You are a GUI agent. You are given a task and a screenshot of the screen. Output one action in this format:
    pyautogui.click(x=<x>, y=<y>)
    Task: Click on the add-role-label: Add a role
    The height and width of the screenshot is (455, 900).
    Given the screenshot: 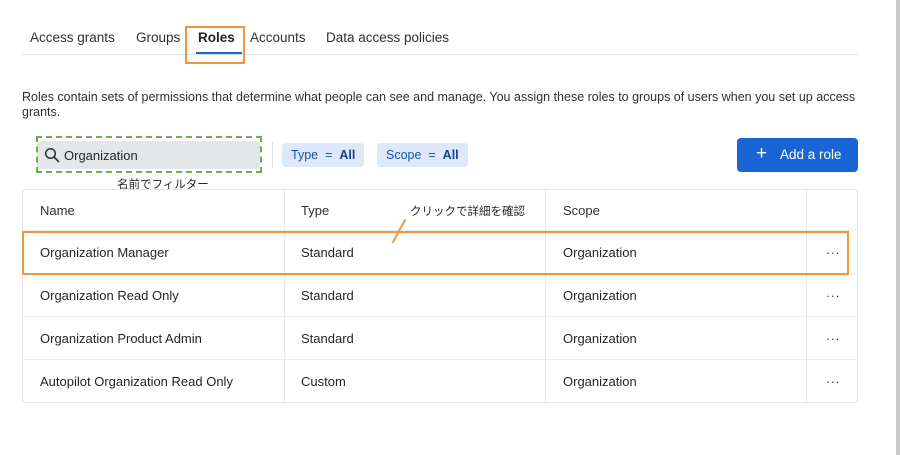 What is the action you would take?
    pyautogui.click(x=811, y=154)
    